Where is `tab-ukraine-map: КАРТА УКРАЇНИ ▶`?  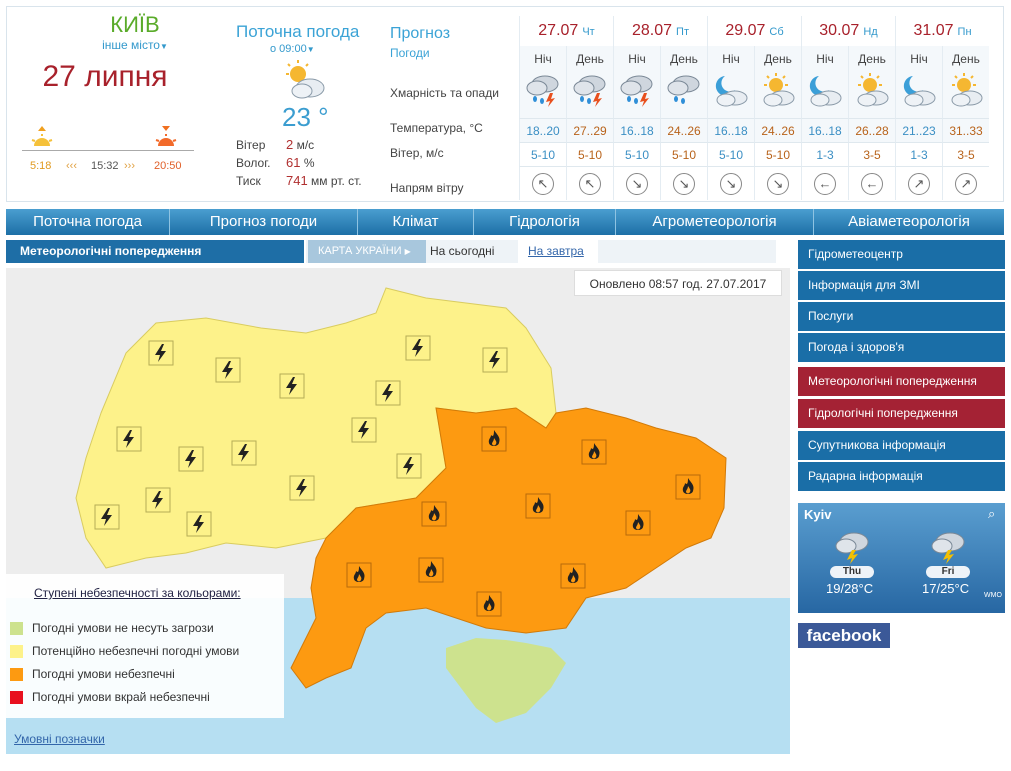
tab-ukraine-map: КАРТА УКРАЇНИ ▶ is located at coordinates (367, 251).